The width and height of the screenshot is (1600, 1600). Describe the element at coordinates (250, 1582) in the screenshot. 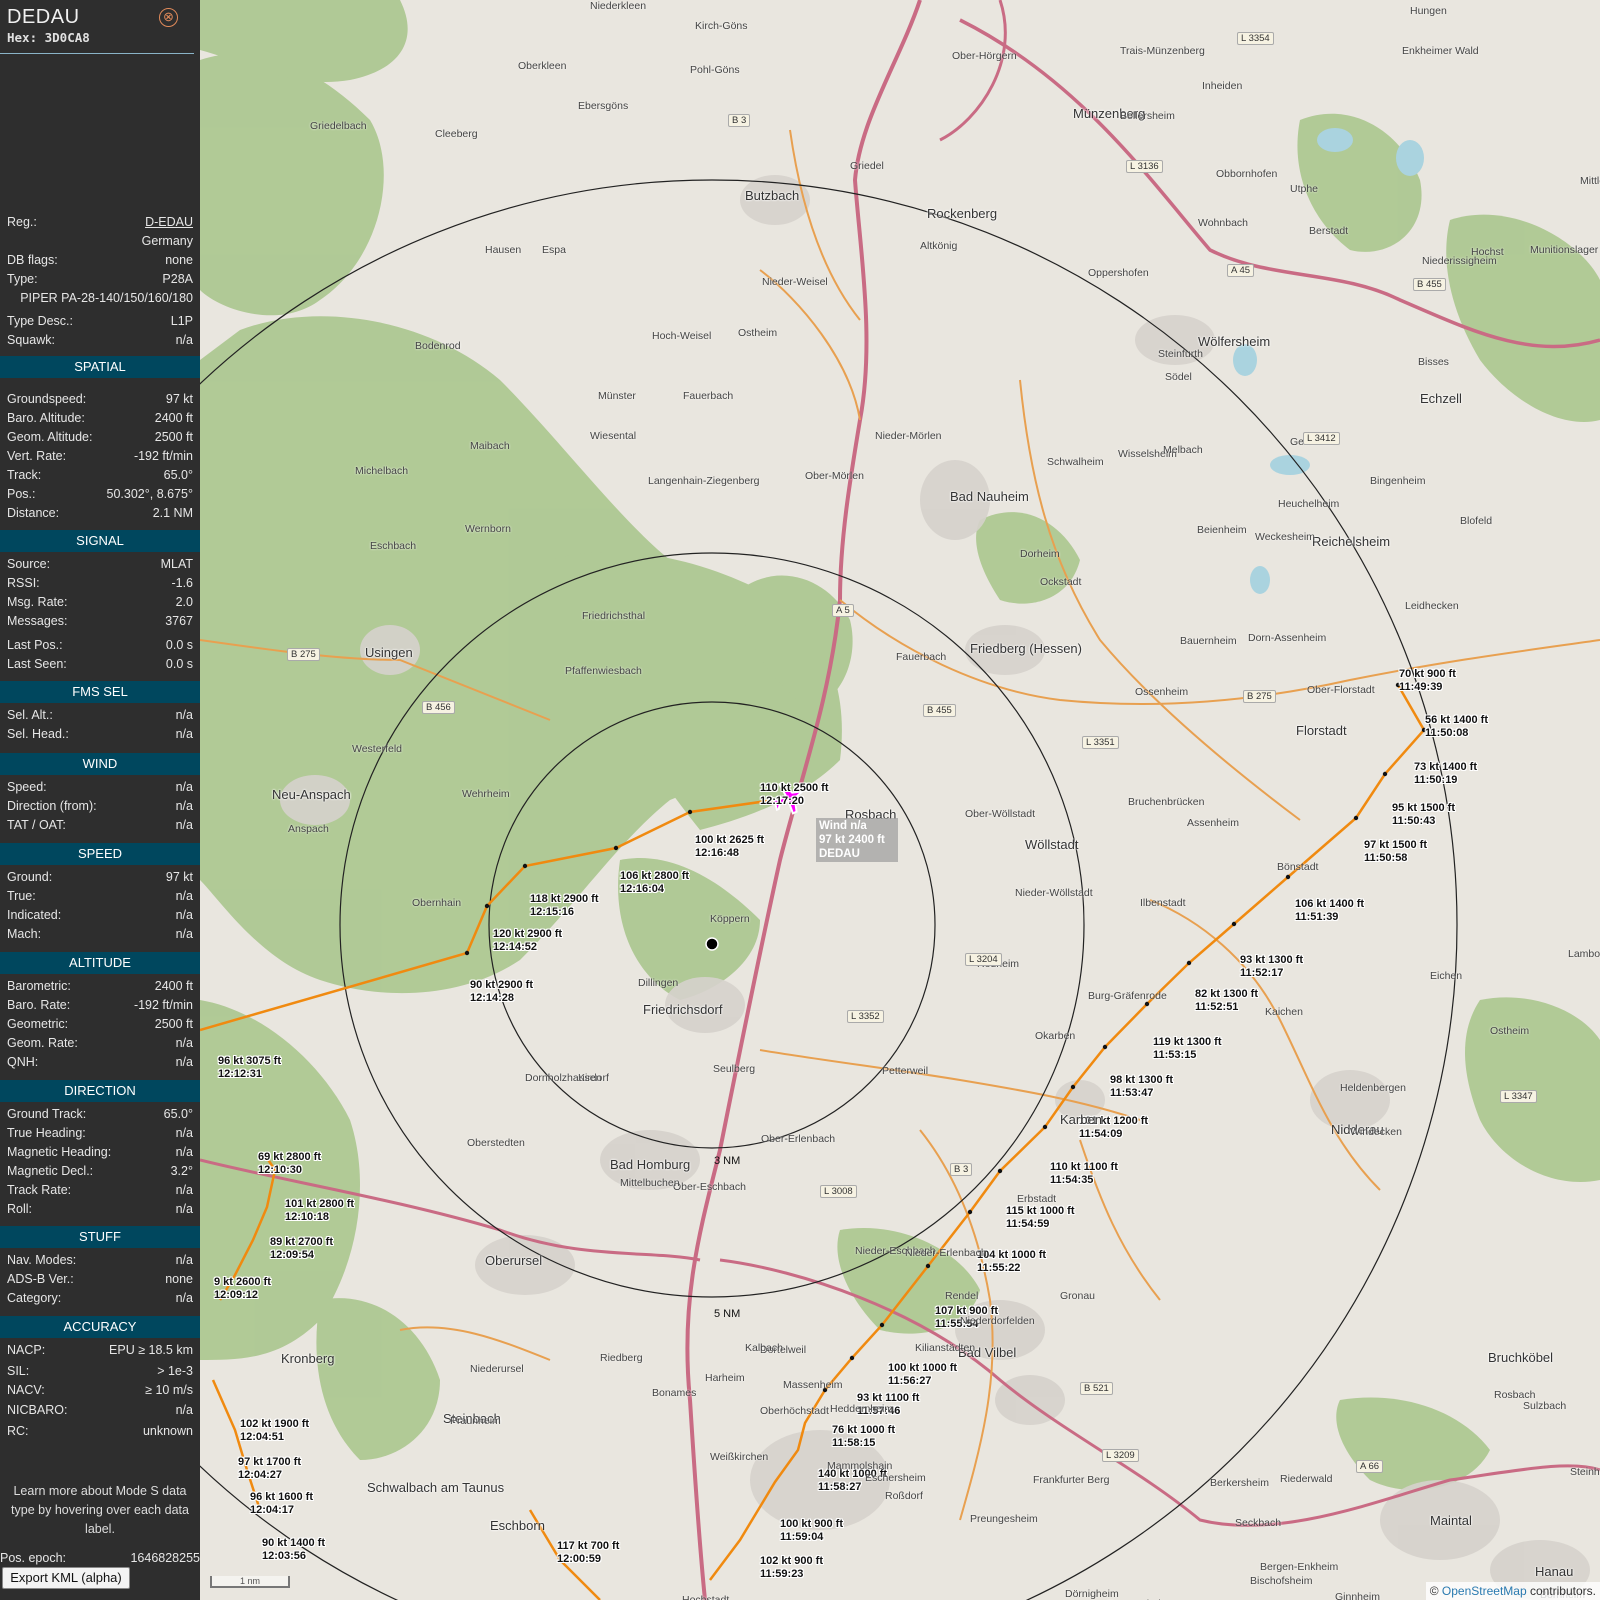

I see `scale-bar: 1 nm` at that location.